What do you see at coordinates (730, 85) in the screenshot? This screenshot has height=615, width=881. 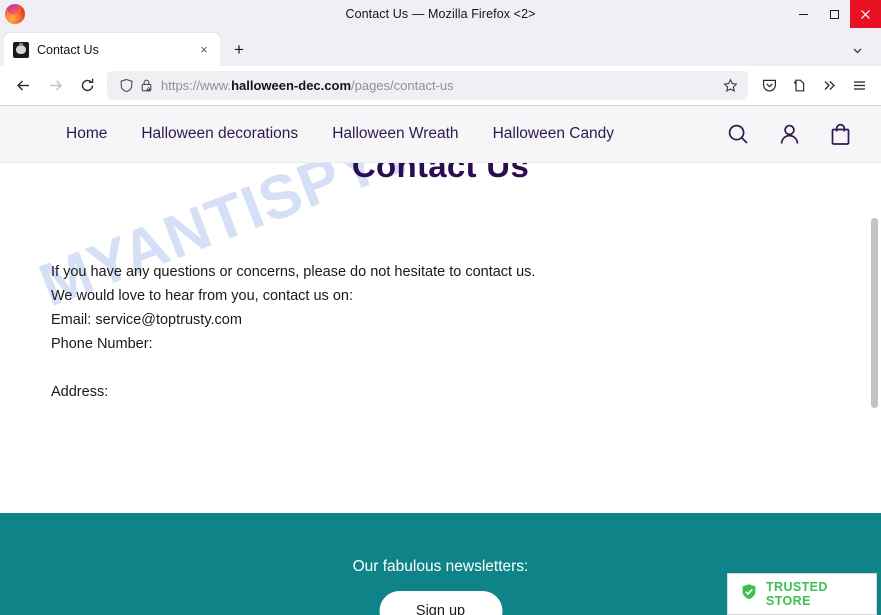 I see `bookmark-star-icon` at bounding box center [730, 85].